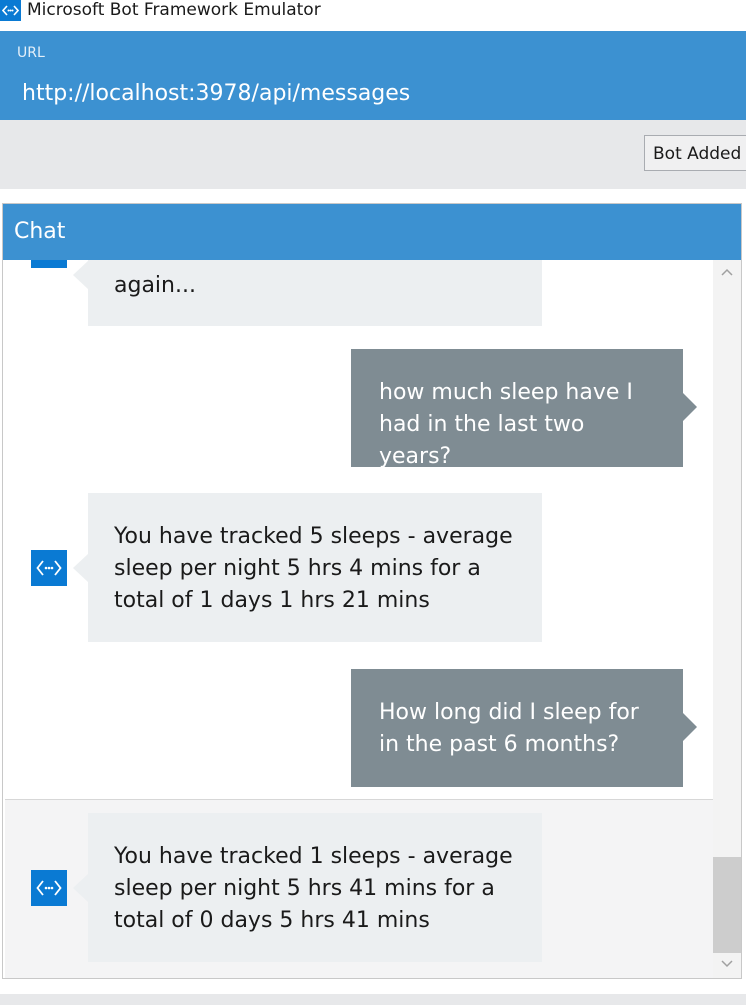 The width and height of the screenshot is (746, 1005). What do you see at coordinates (373, 196) in the screenshot?
I see `spacer` at bounding box center [373, 196].